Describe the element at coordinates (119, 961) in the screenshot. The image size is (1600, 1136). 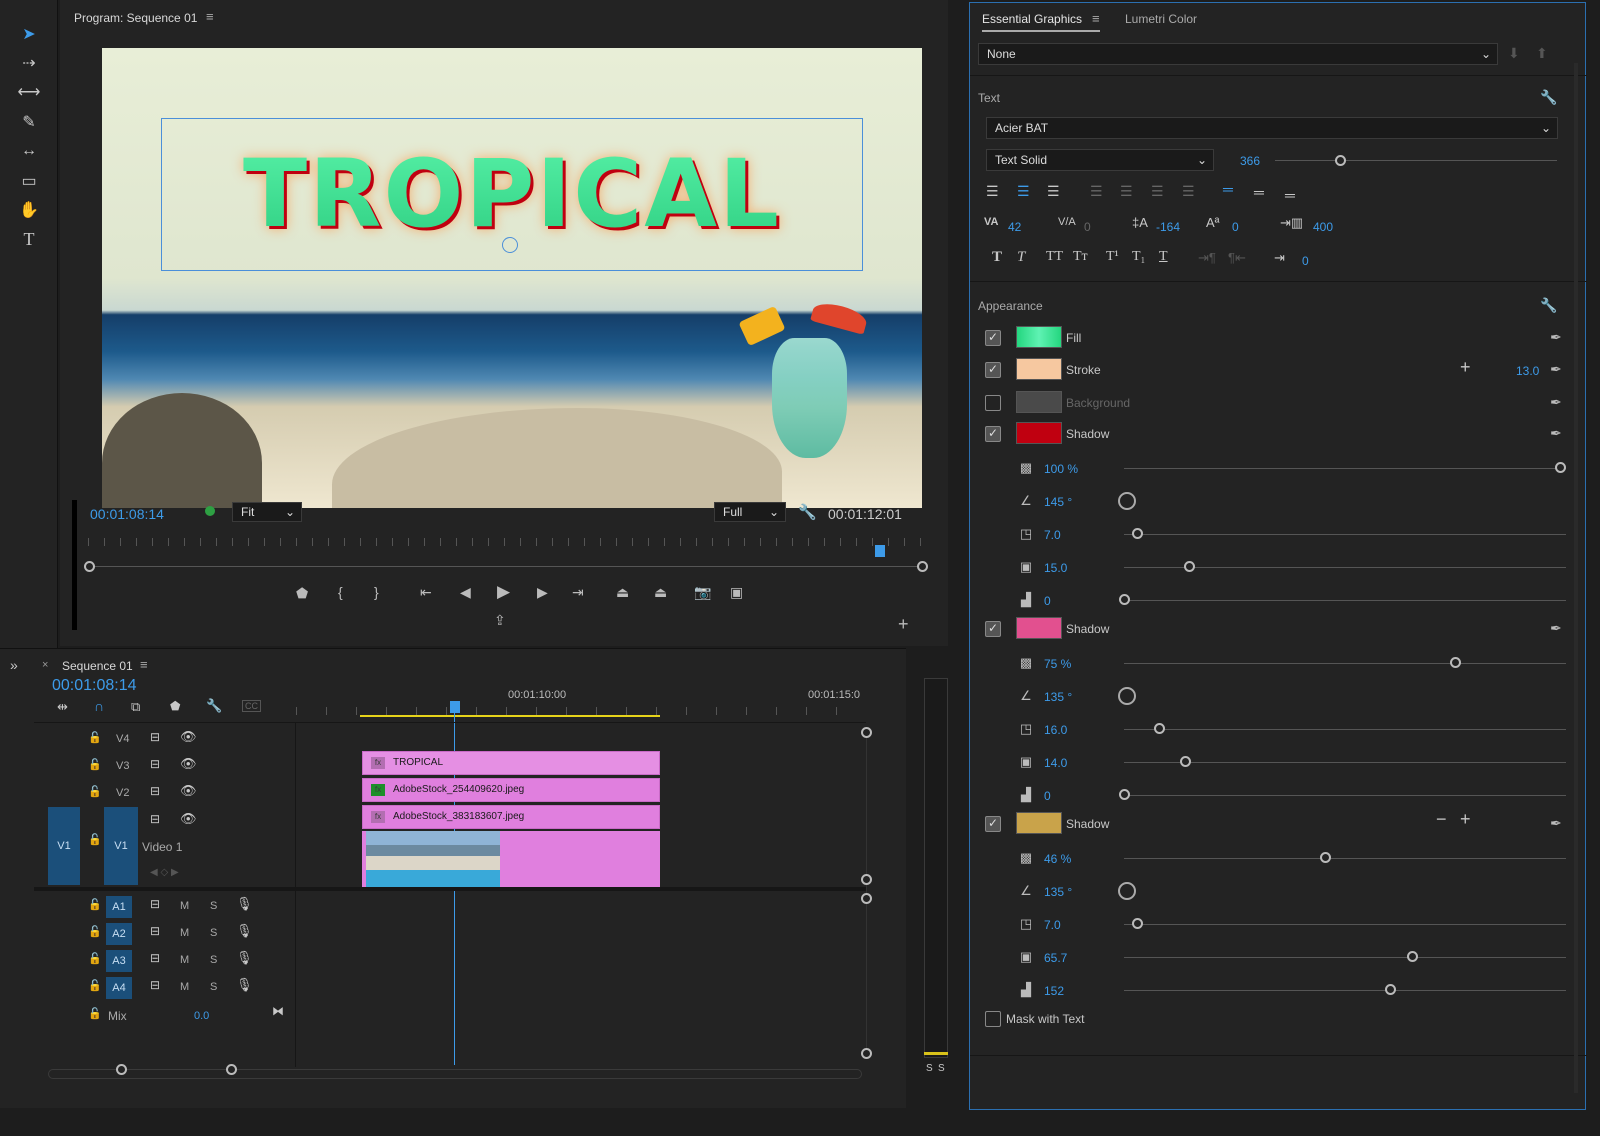
I see `track-target-a3: A3` at that location.